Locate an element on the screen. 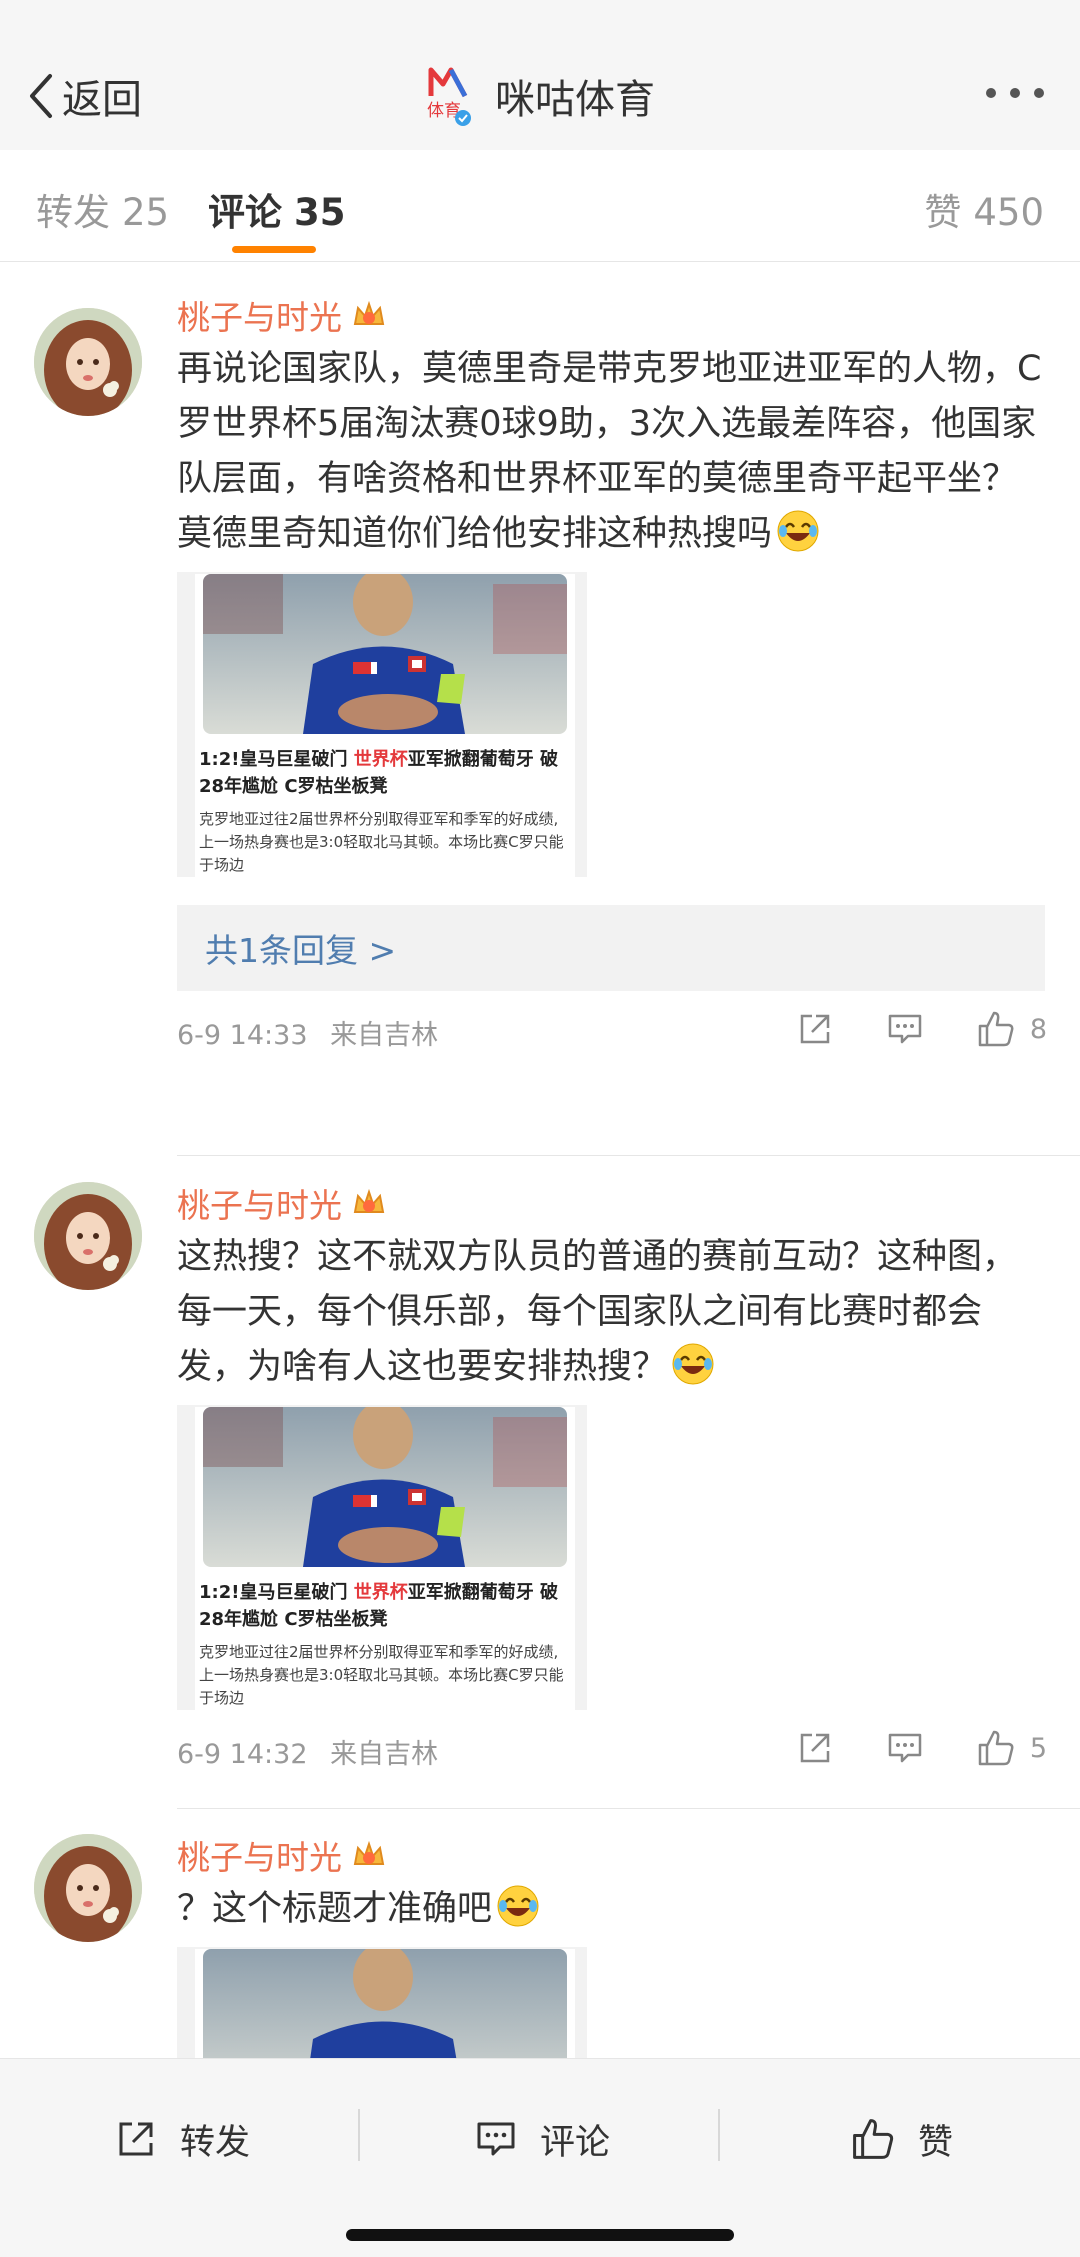  tab-like: 赞 450 is located at coordinates (984, 209).